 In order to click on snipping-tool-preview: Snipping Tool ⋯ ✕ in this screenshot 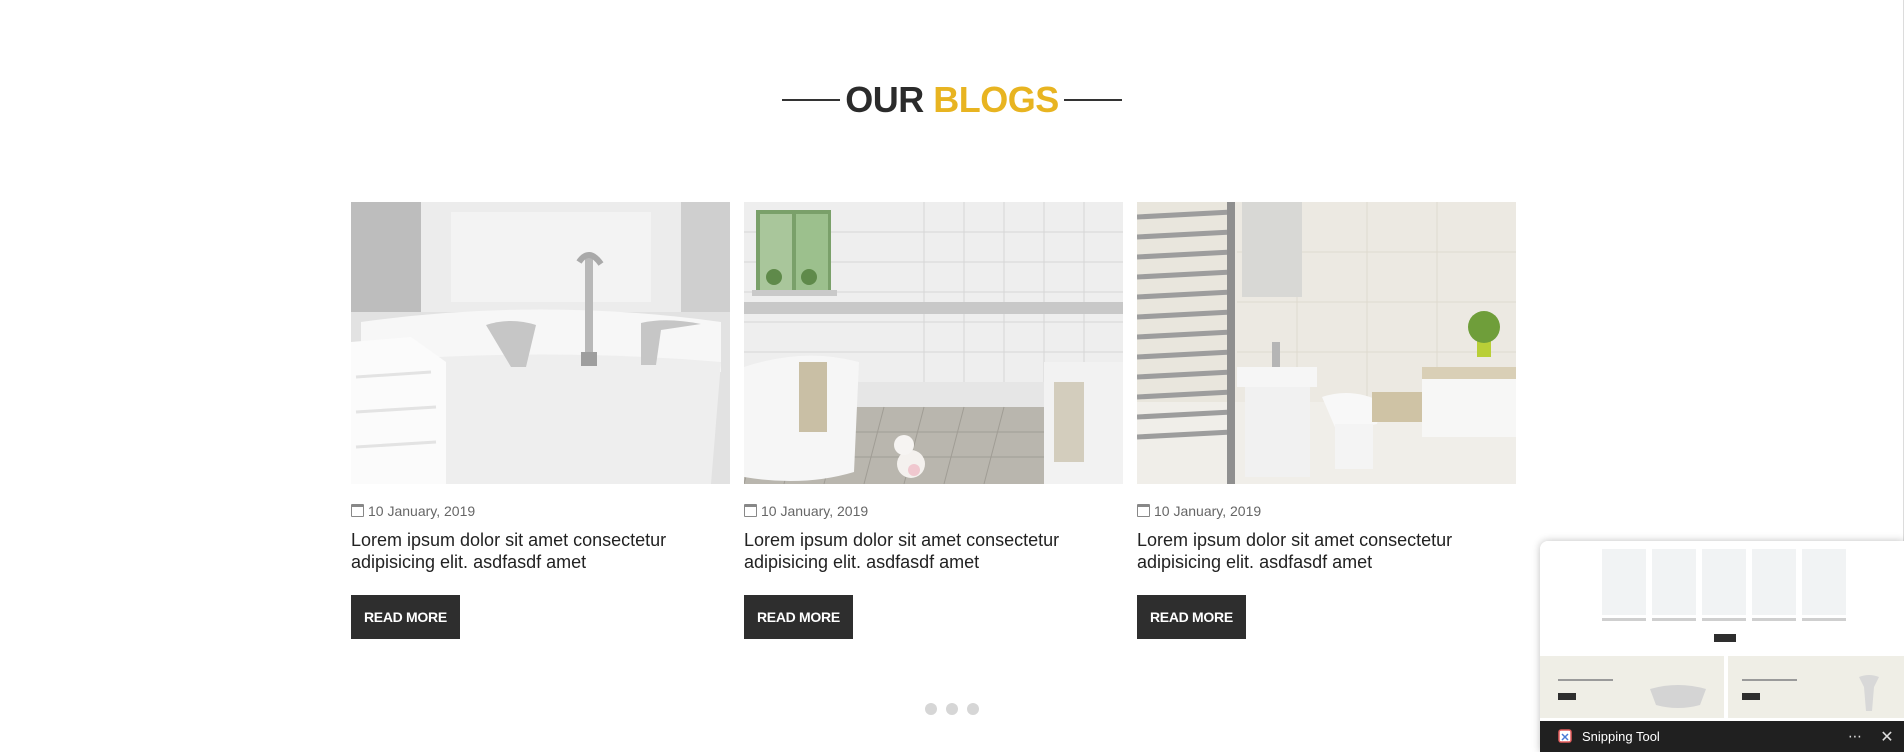, I will do `click(1722, 646)`.